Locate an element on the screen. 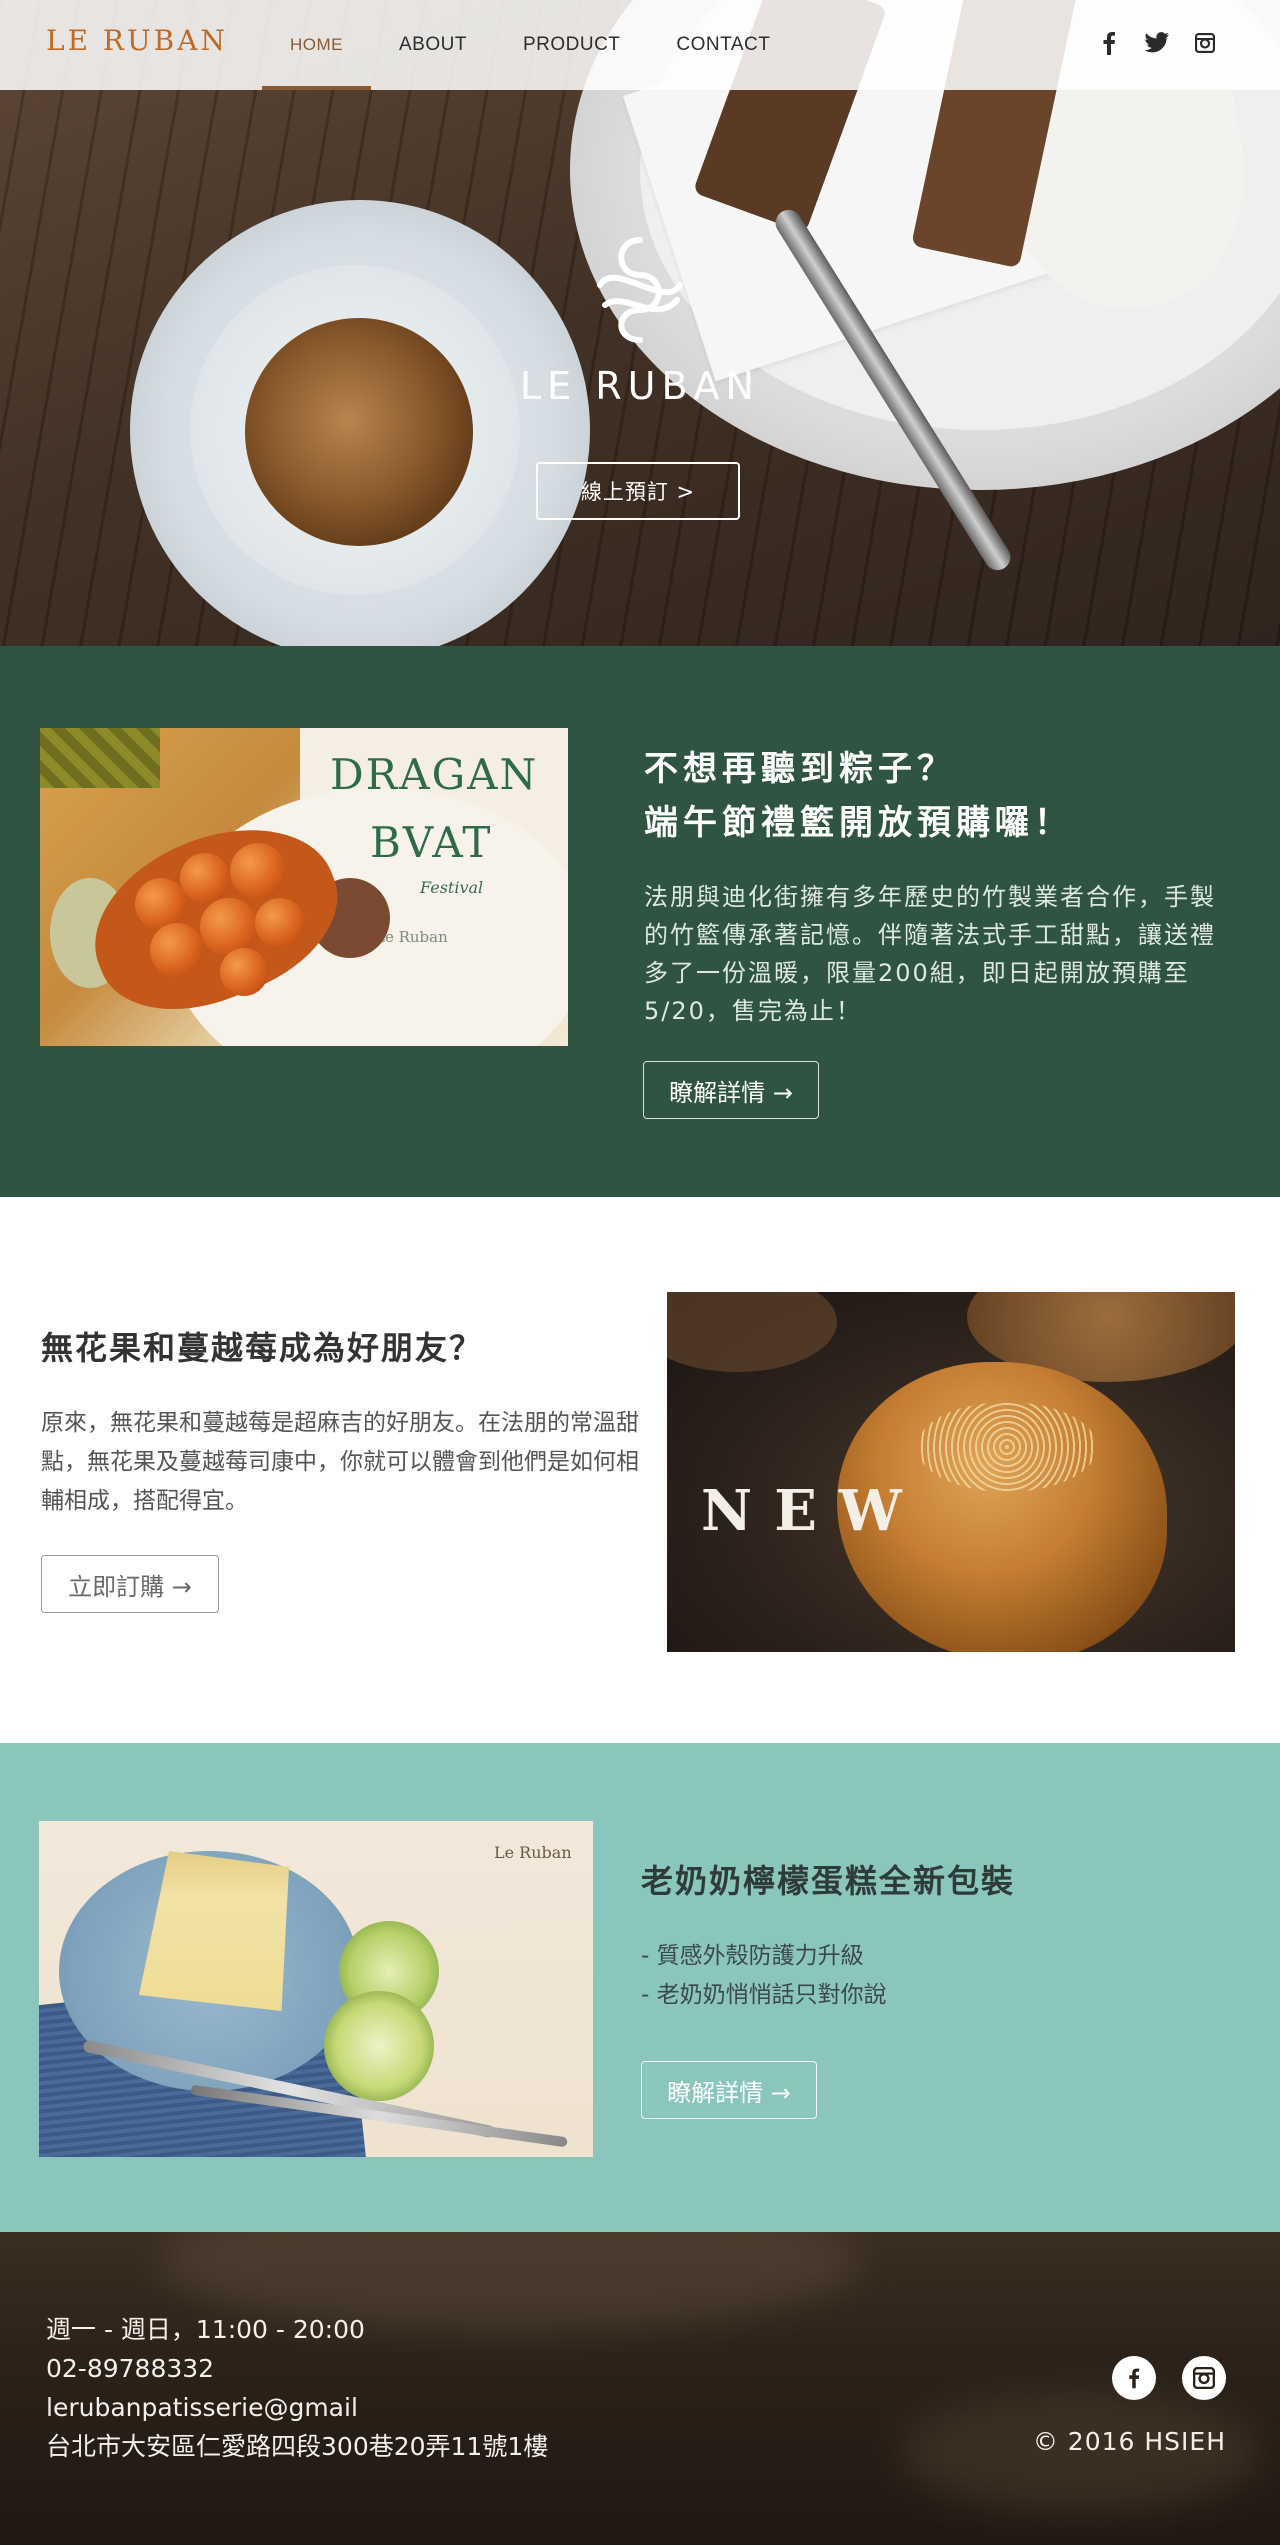  dragon-boat-gift-image: DRAGAN BVAT Festival Le Ruban is located at coordinates (304, 887).